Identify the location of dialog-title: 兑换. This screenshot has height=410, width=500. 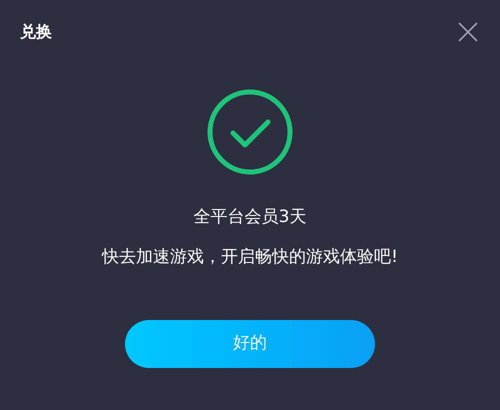
(36, 32).